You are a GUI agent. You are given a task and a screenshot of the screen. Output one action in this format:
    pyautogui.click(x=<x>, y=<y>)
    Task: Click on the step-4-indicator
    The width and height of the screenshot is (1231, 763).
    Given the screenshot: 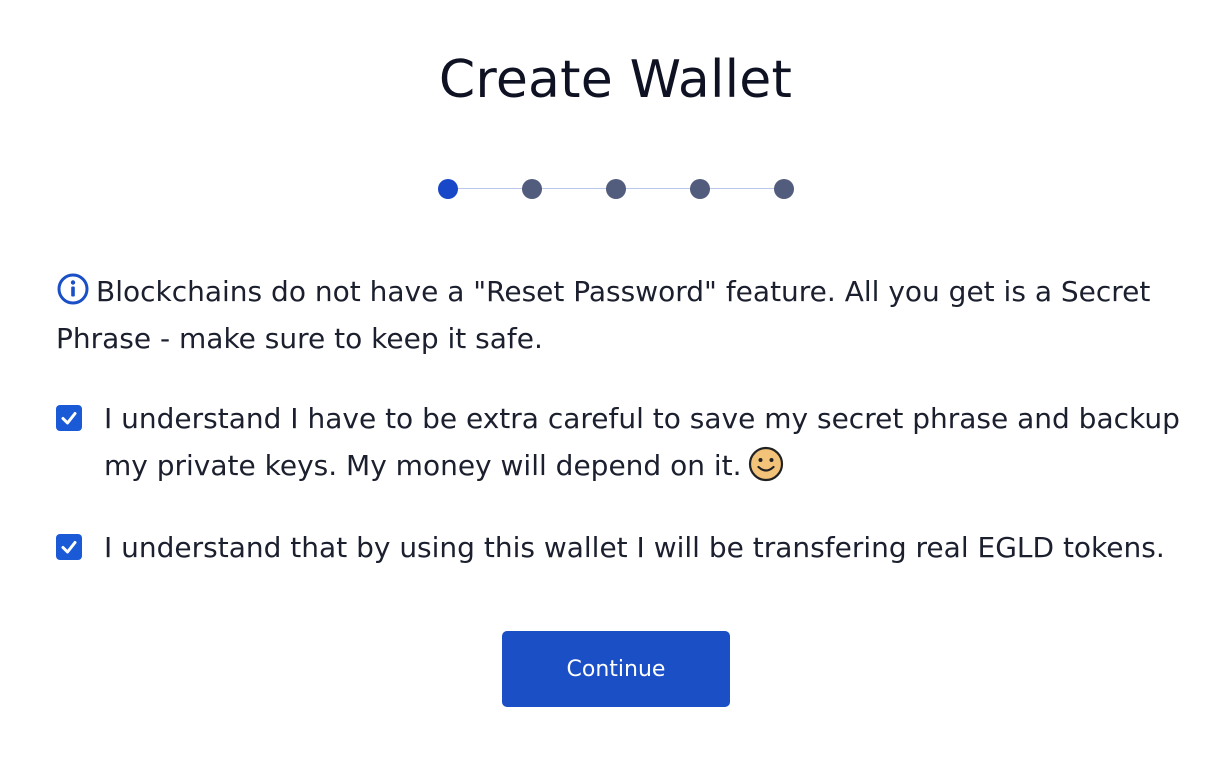 What is the action you would take?
    pyautogui.click(x=700, y=189)
    